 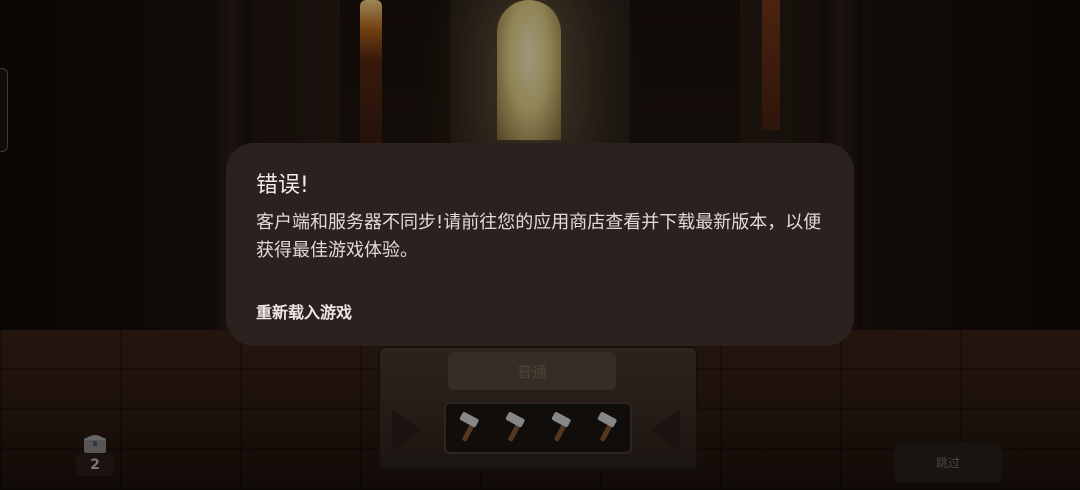 I want to click on reload-game-button: 重新载入游戏, so click(x=304, y=311).